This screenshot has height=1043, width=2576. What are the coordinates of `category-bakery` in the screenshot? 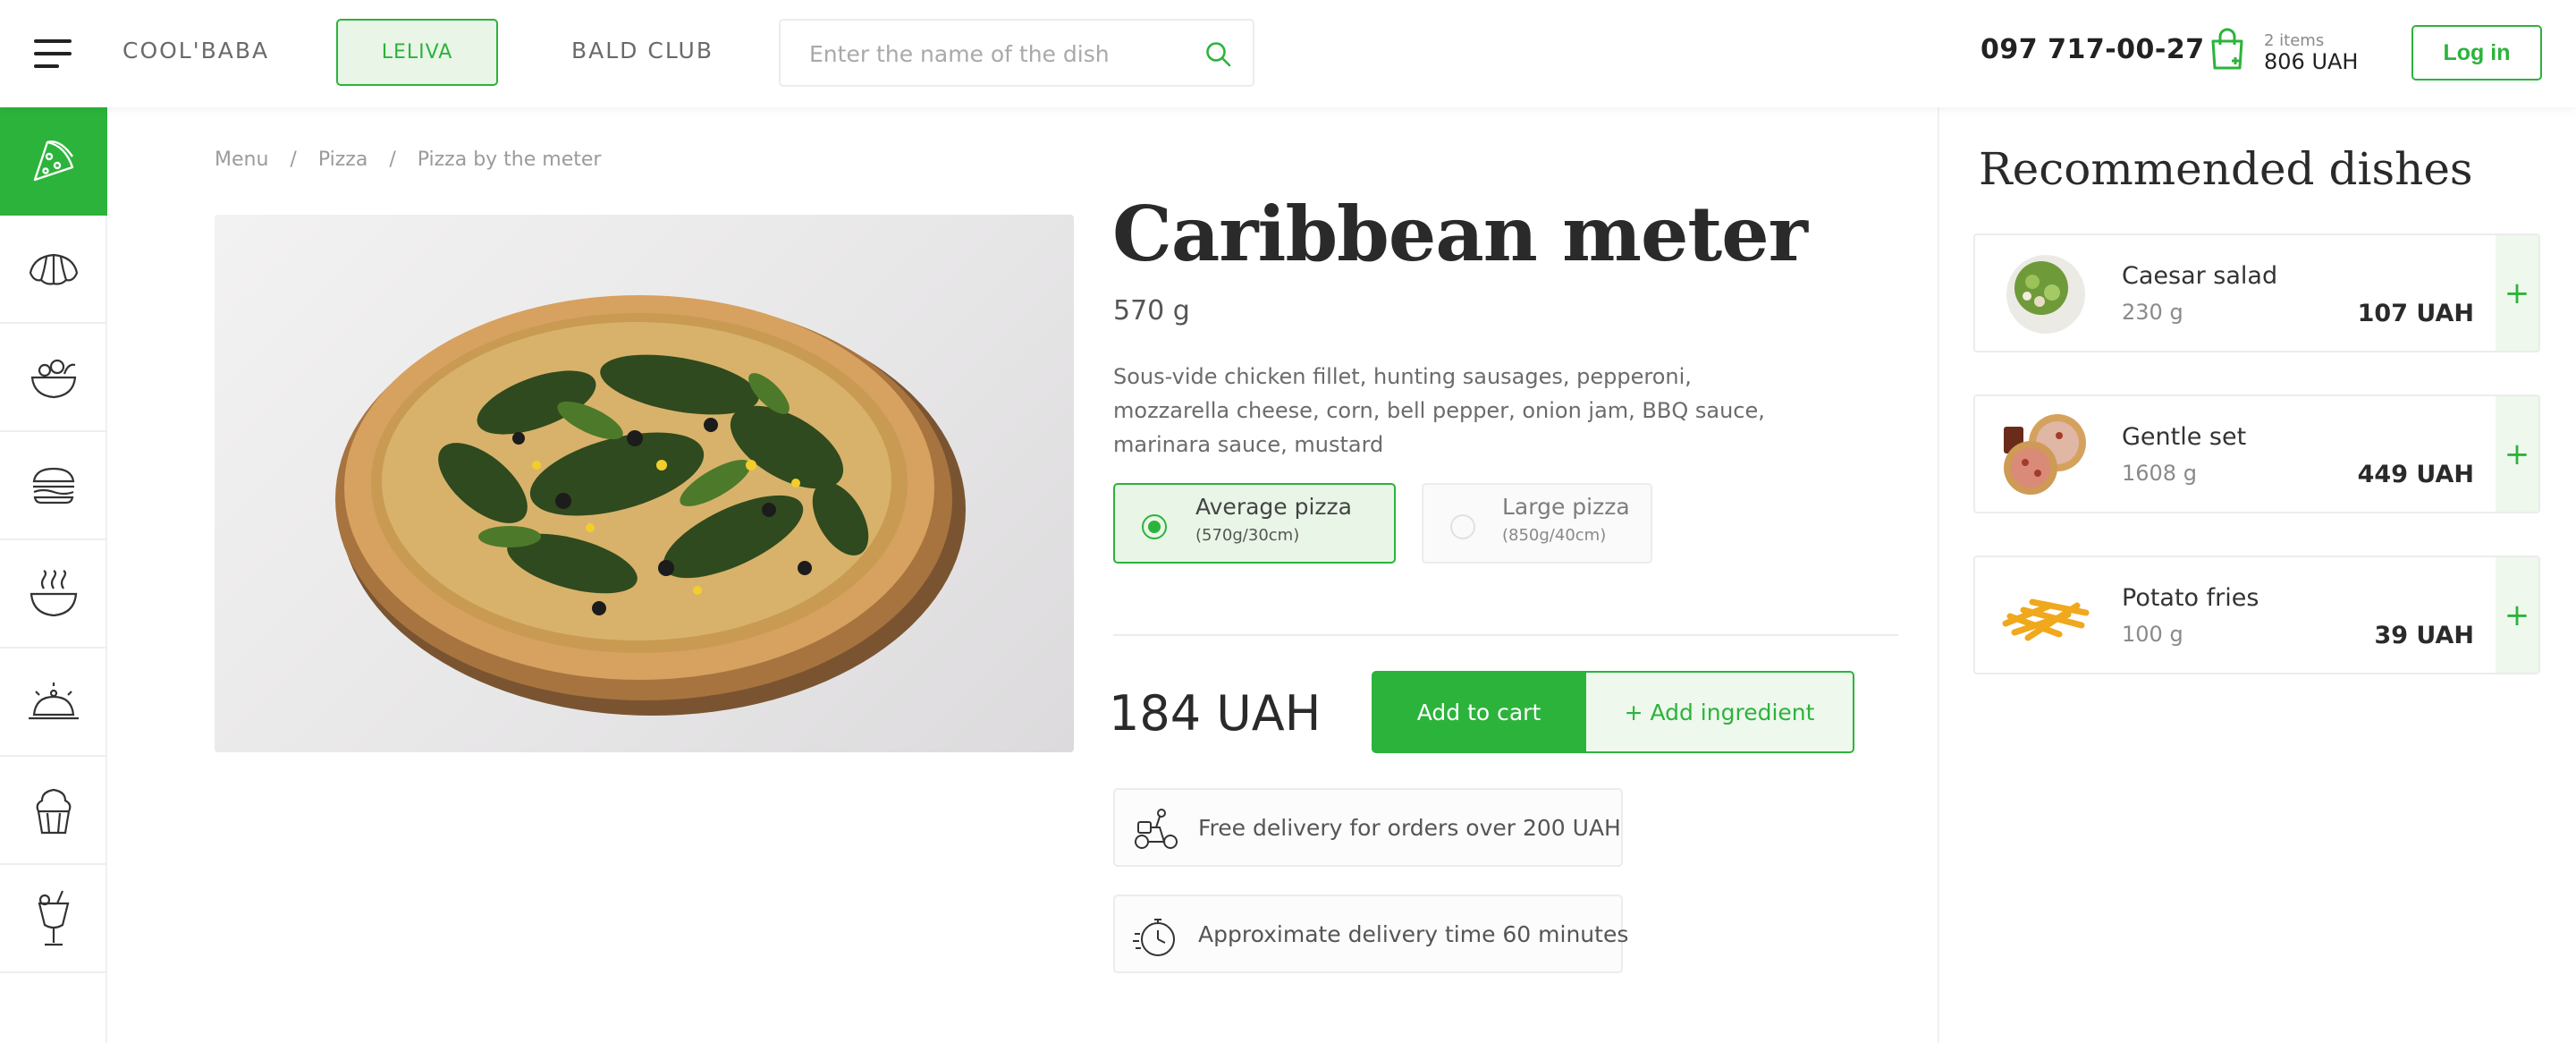 It's located at (53, 270).